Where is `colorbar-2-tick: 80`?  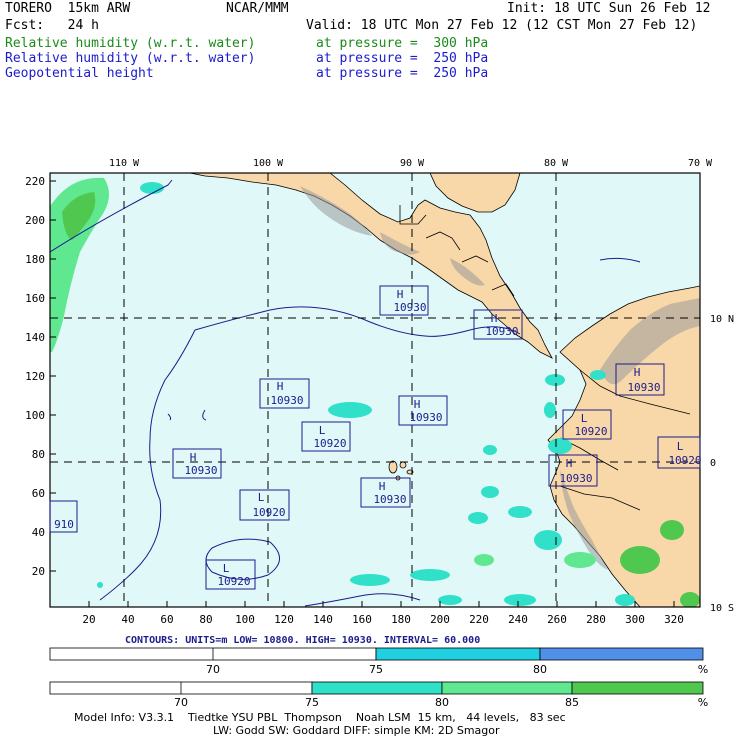 colorbar-2-tick: 80 is located at coordinates (442, 702).